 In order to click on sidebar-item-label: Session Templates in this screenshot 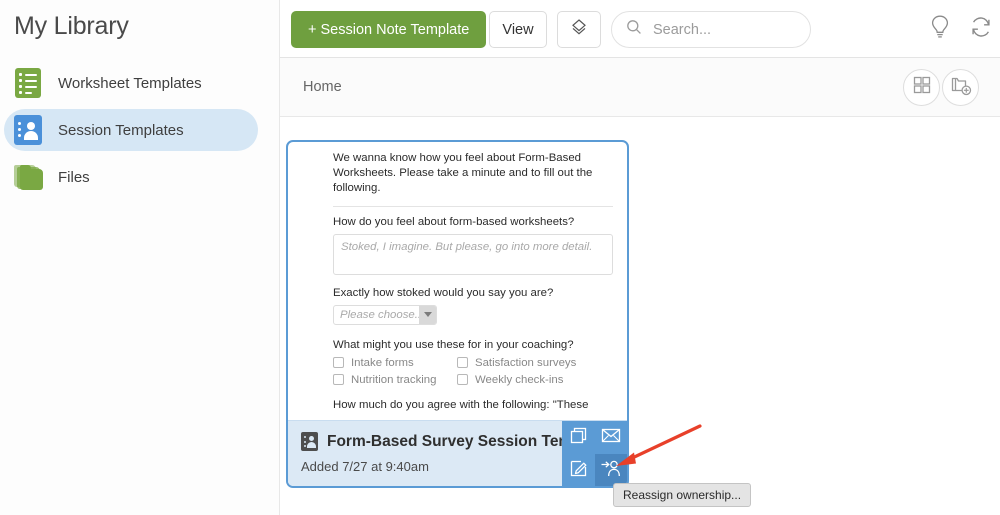, I will do `click(121, 130)`.